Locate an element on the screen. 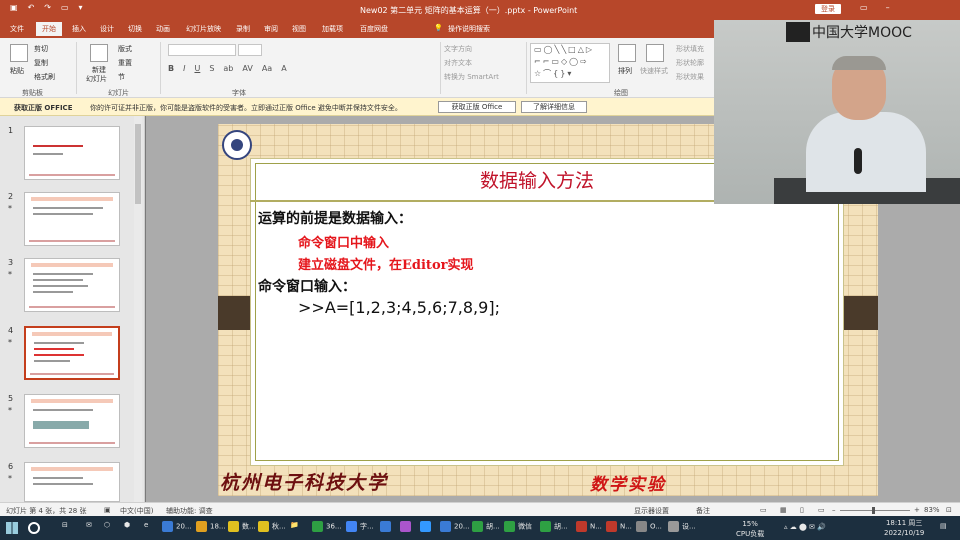  shape-fill-button: 形状填充 is located at coordinates (690, 49).